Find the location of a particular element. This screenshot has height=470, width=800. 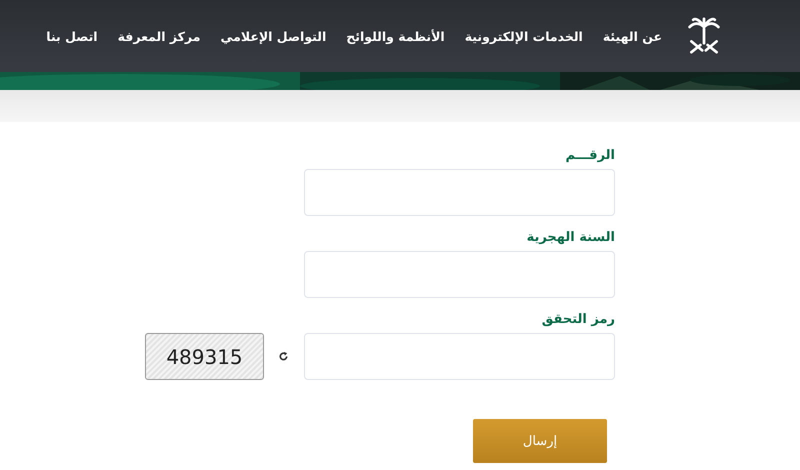

nav-link: التواصل الإعلامي is located at coordinates (273, 36).